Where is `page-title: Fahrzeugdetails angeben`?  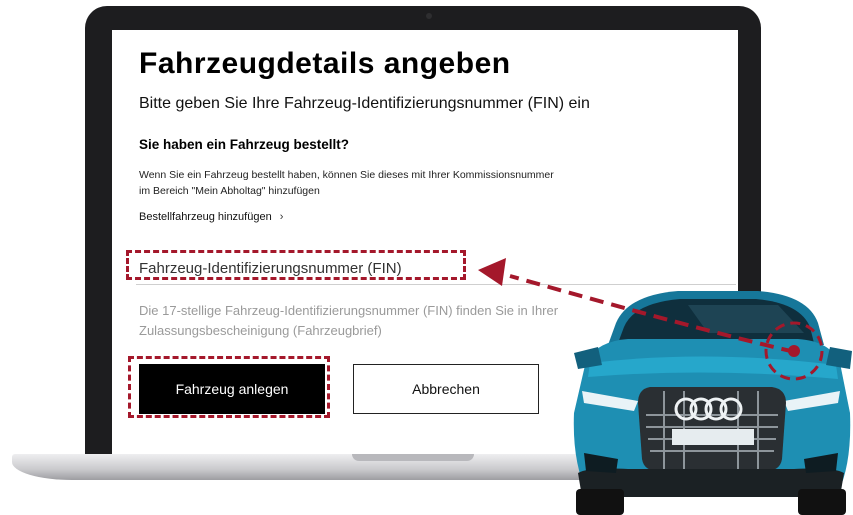
page-title: Fahrzeugdetails angeben is located at coordinates (325, 63).